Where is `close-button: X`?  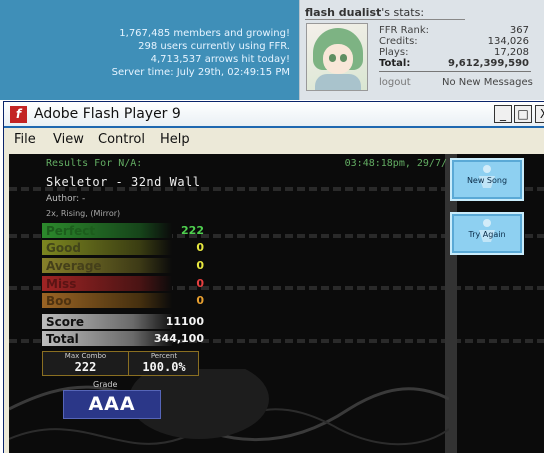
close-button: X is located at coordinates (539, 114).